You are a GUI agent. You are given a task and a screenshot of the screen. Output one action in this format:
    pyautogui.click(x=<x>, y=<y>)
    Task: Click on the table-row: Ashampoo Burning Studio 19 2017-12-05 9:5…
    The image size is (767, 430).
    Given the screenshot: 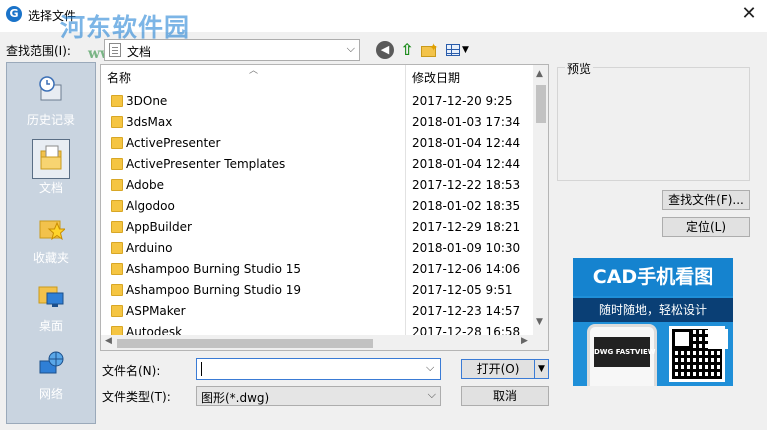 What is the action you would take?
    pyautogui.click(x=317, y=290)
    